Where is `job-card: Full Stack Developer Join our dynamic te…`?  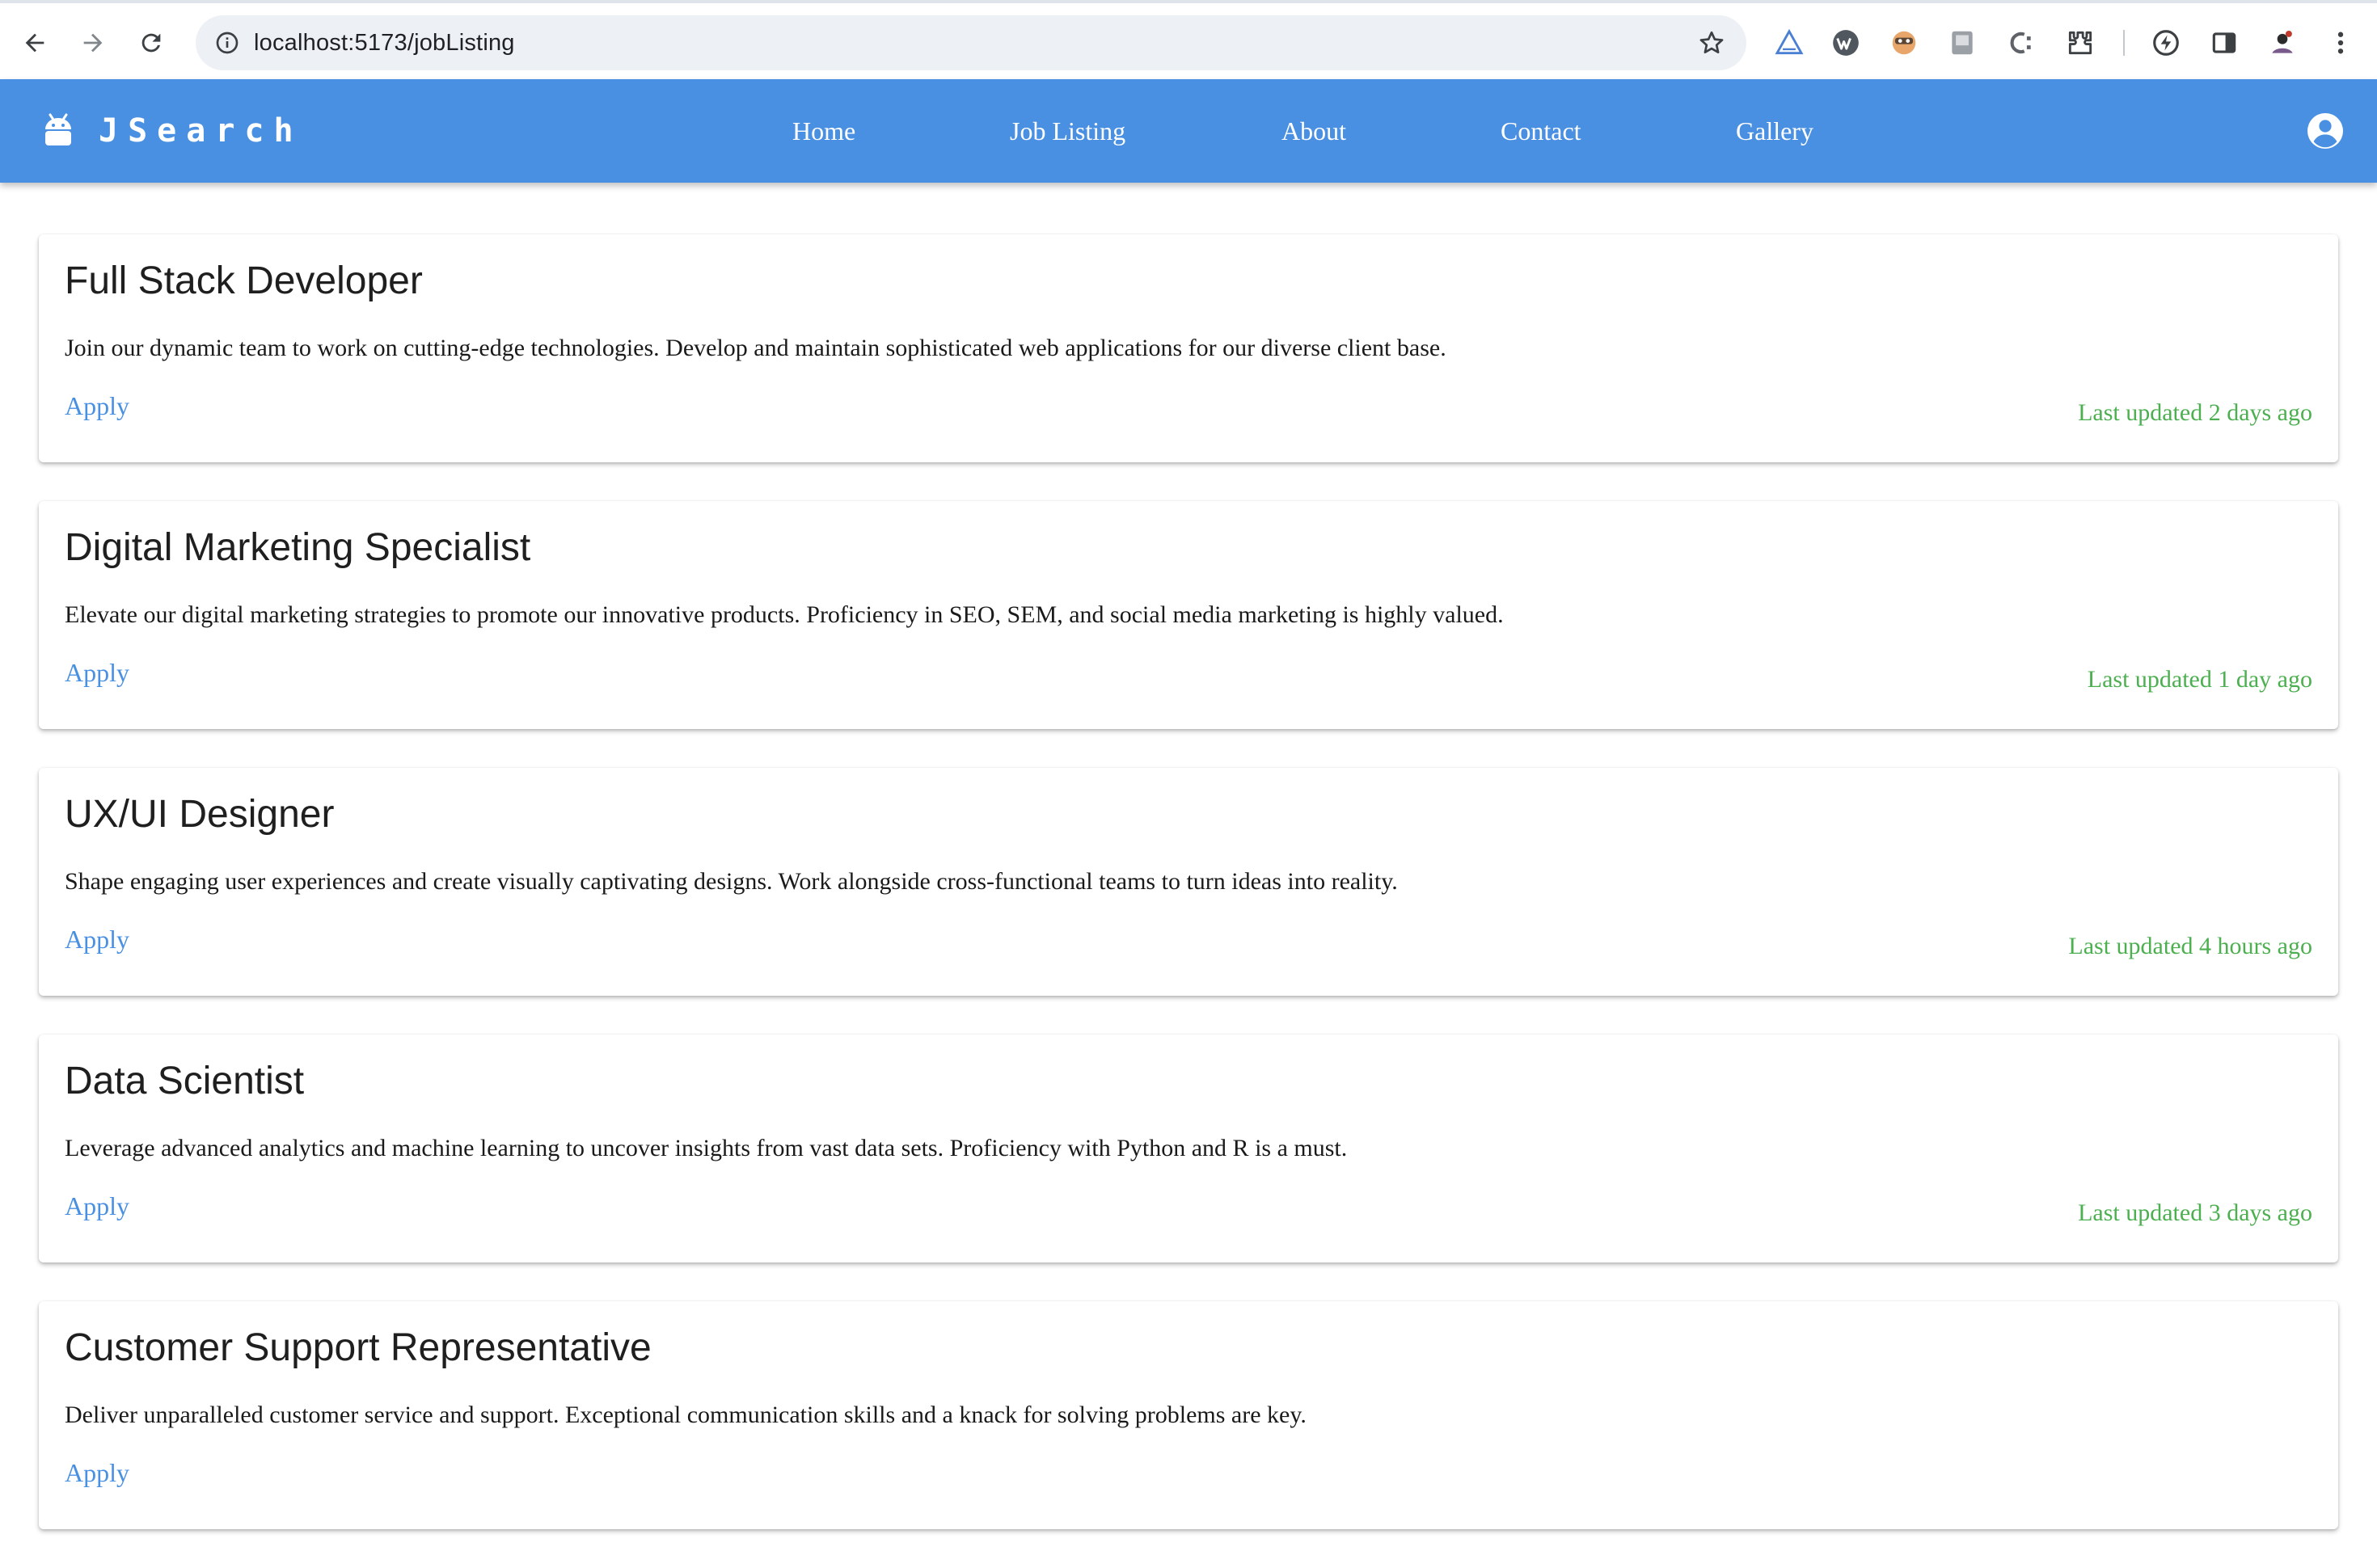
job-card: Full Stack Developer Join our dynamic te… is located at coordinates (1188, 348).